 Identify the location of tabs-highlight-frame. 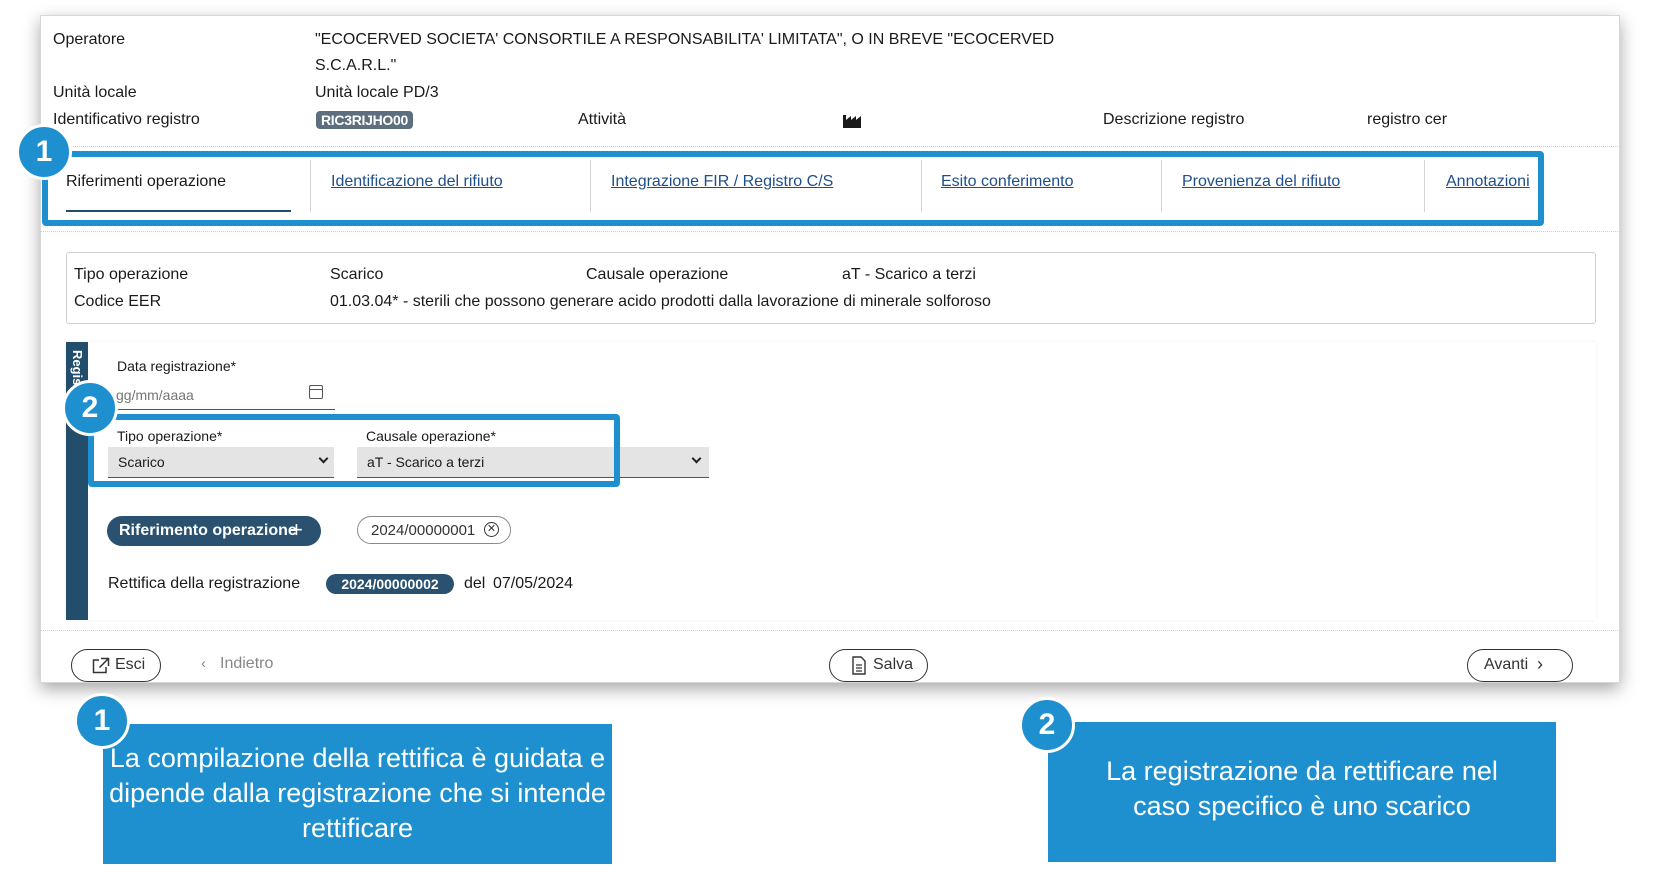
(793, 188).